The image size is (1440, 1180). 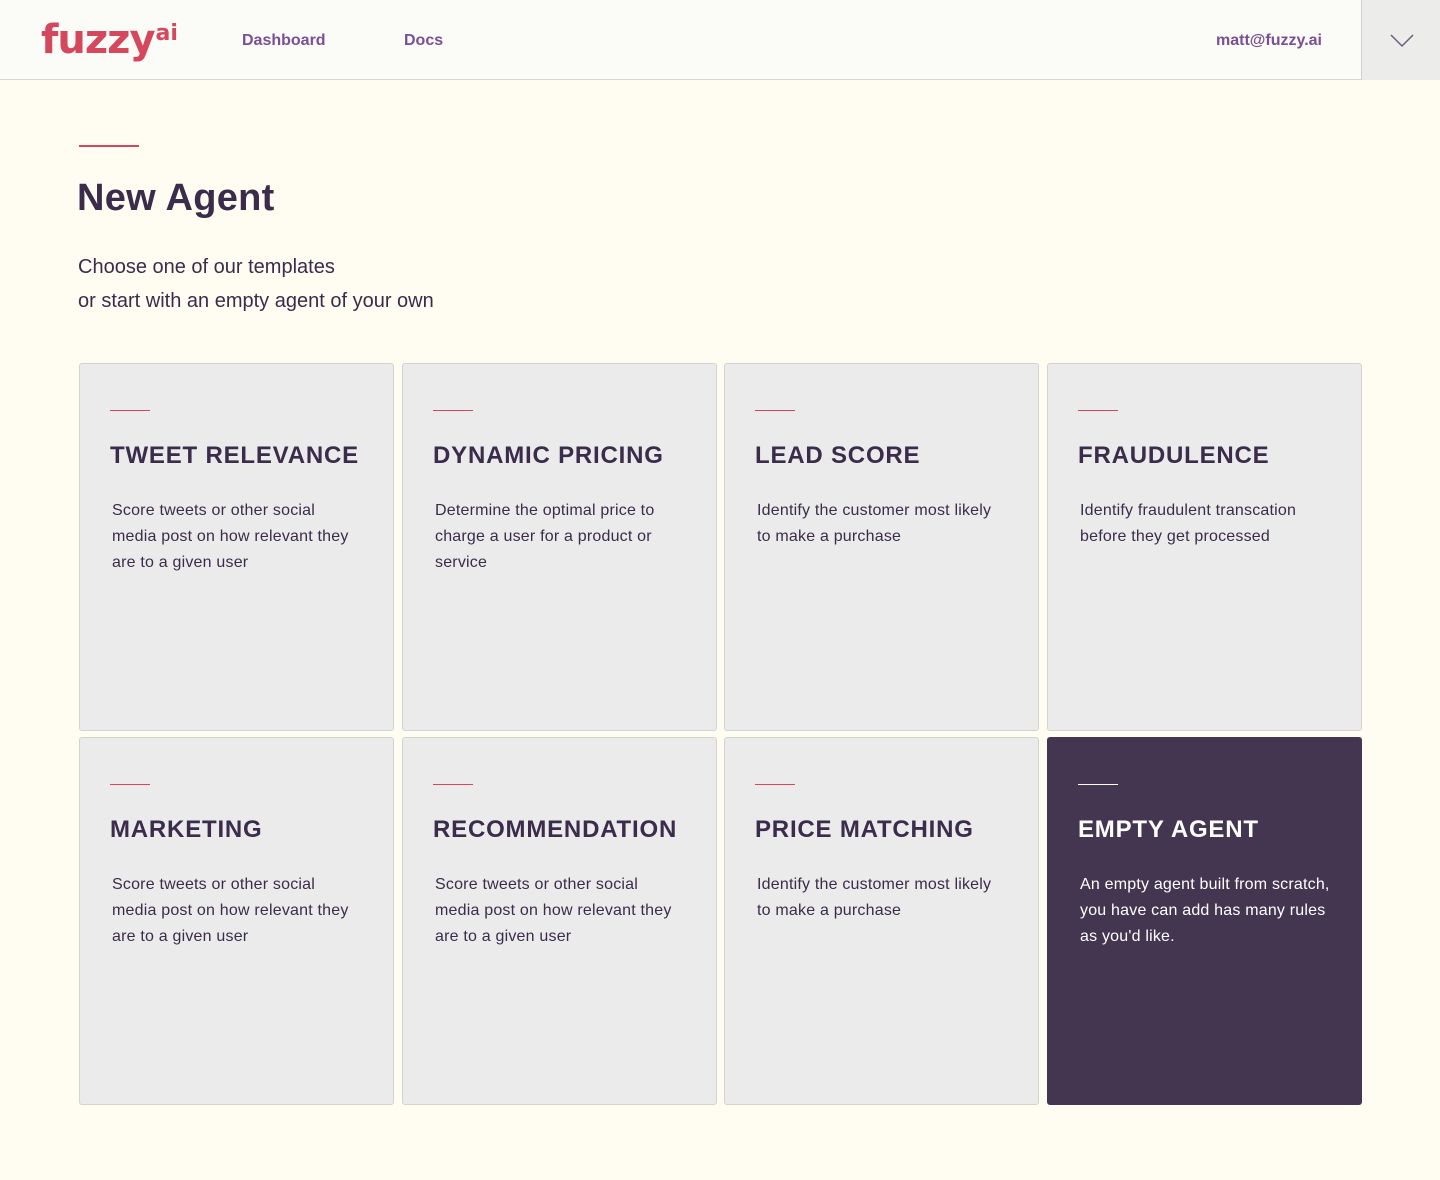 I want to click on nav-link-docs: Docs, so click(x=423, y=41).